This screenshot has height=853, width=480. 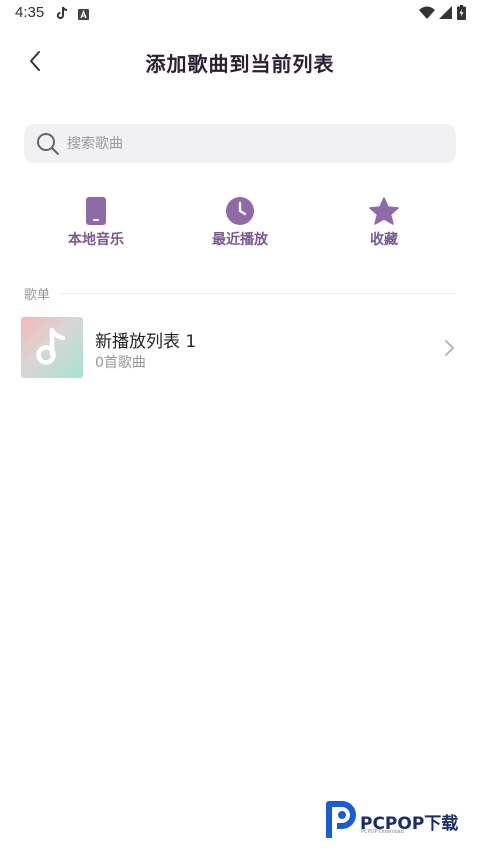 I want to click on music-note-icon, so click(x=52, y=348).